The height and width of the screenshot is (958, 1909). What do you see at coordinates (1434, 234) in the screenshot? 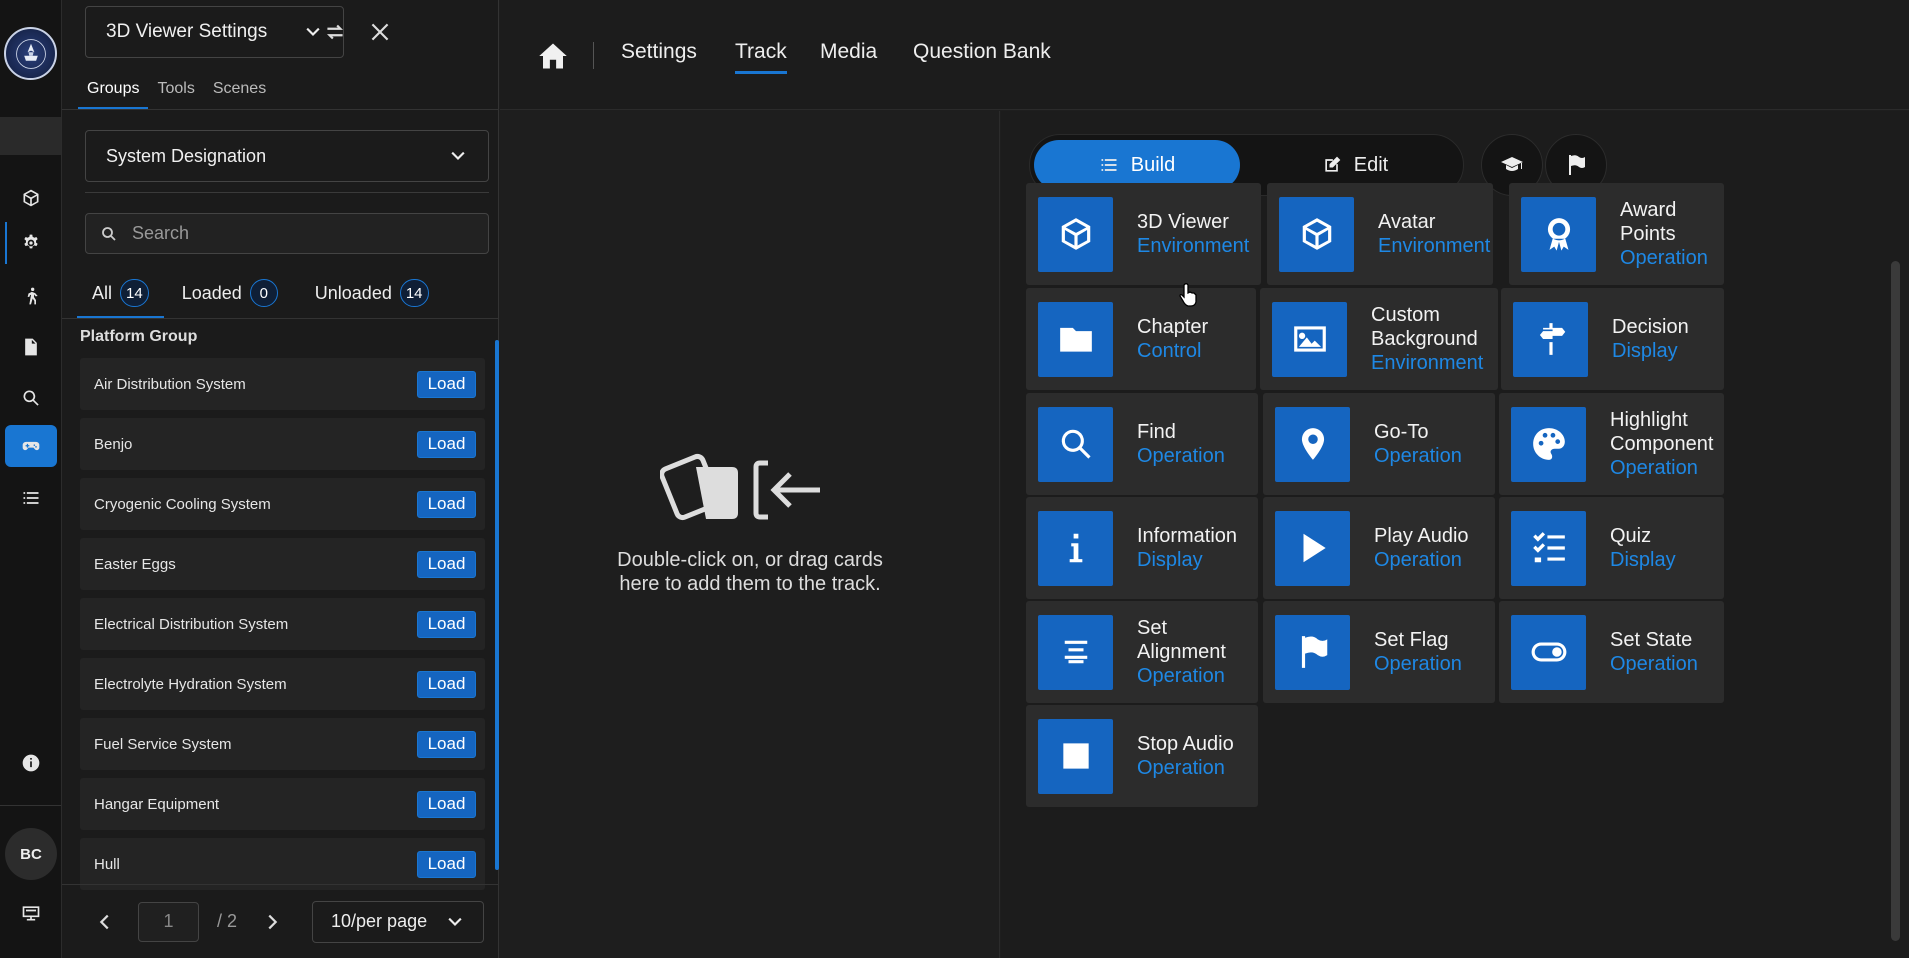
I see `card-text: Avatar Environment` at bounding box center [1434, 234].